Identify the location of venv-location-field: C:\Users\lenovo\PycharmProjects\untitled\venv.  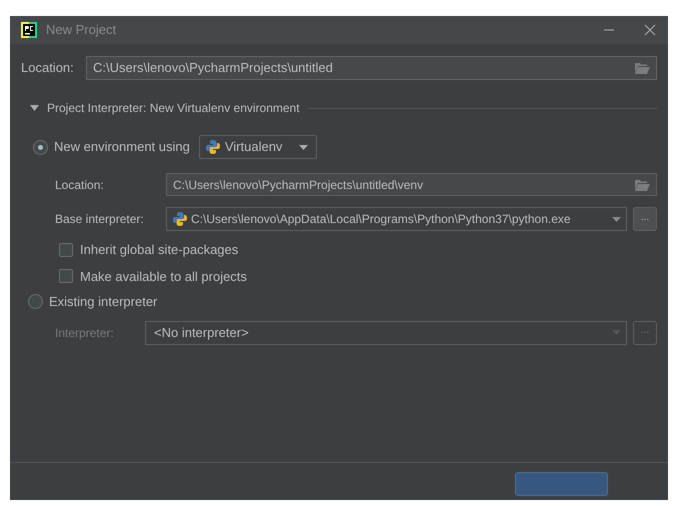
(411, 184).